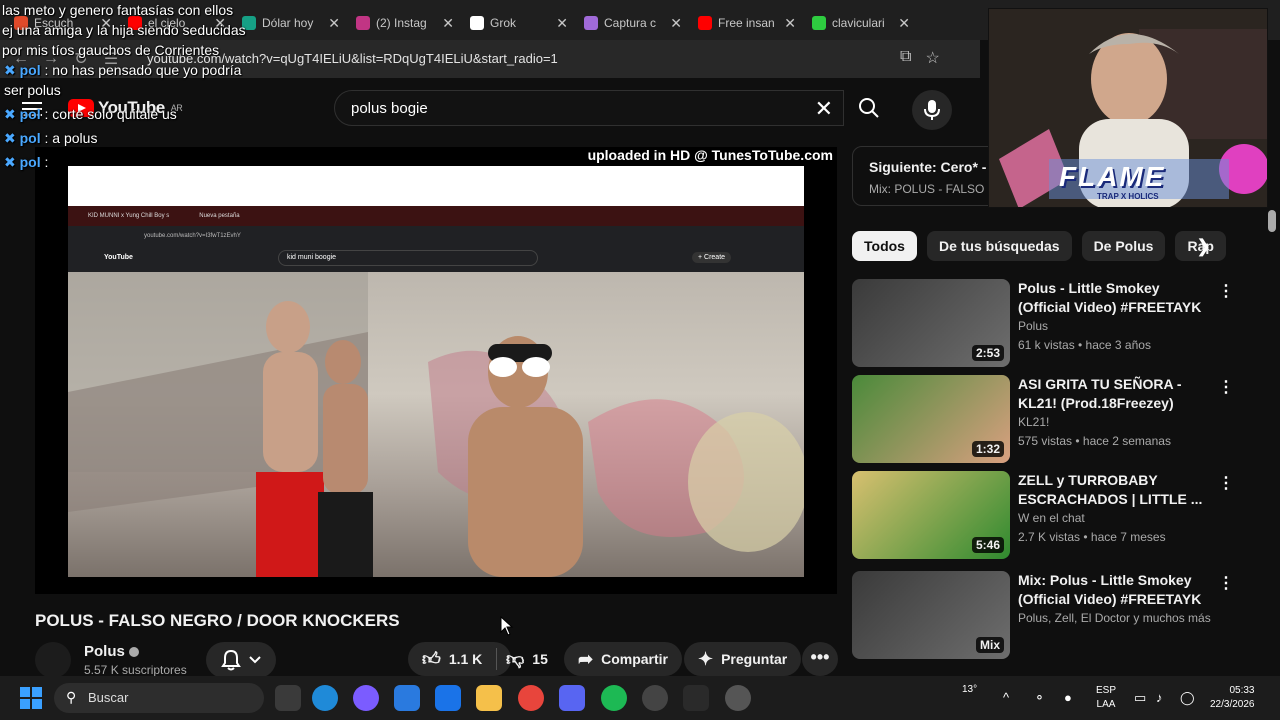  I want to click on recommendation-thumbnail: Mix, so click(931, 615).